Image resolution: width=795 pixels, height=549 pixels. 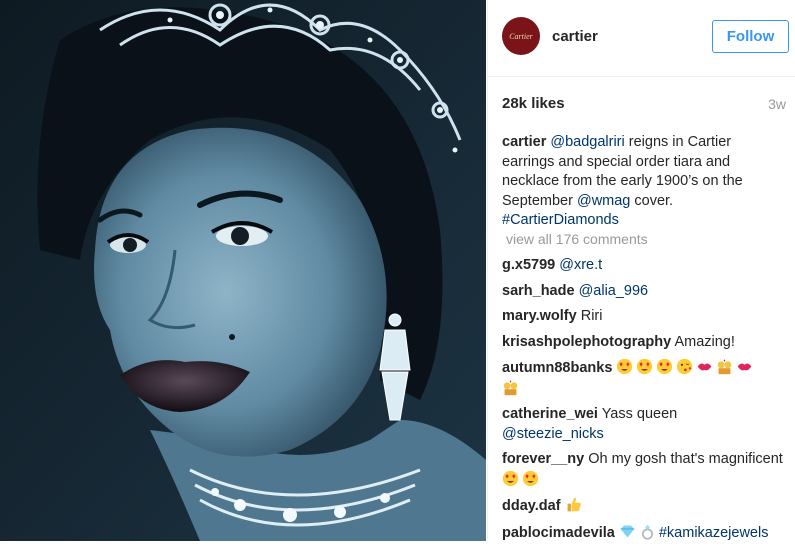 I want to click on thumbs-up-emoji-icon, so click(x=574, y=504).